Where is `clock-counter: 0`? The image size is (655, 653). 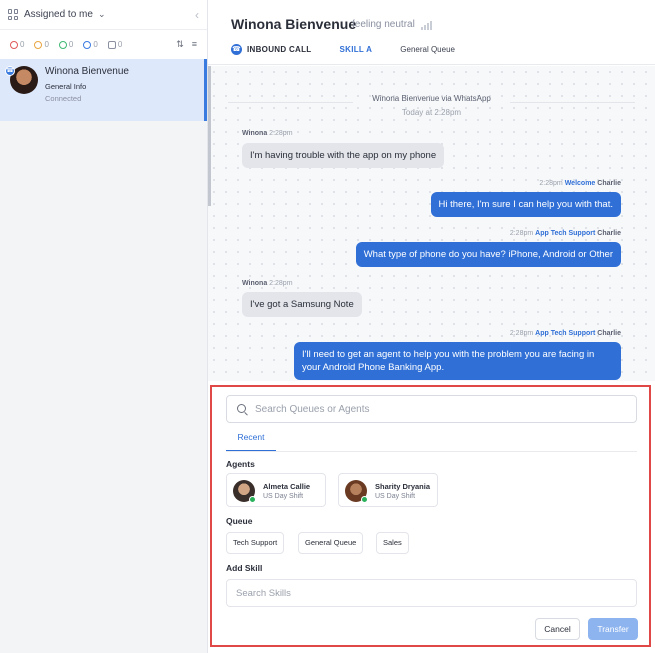 clock-counter: 0 is located at coordinates (41, 44).